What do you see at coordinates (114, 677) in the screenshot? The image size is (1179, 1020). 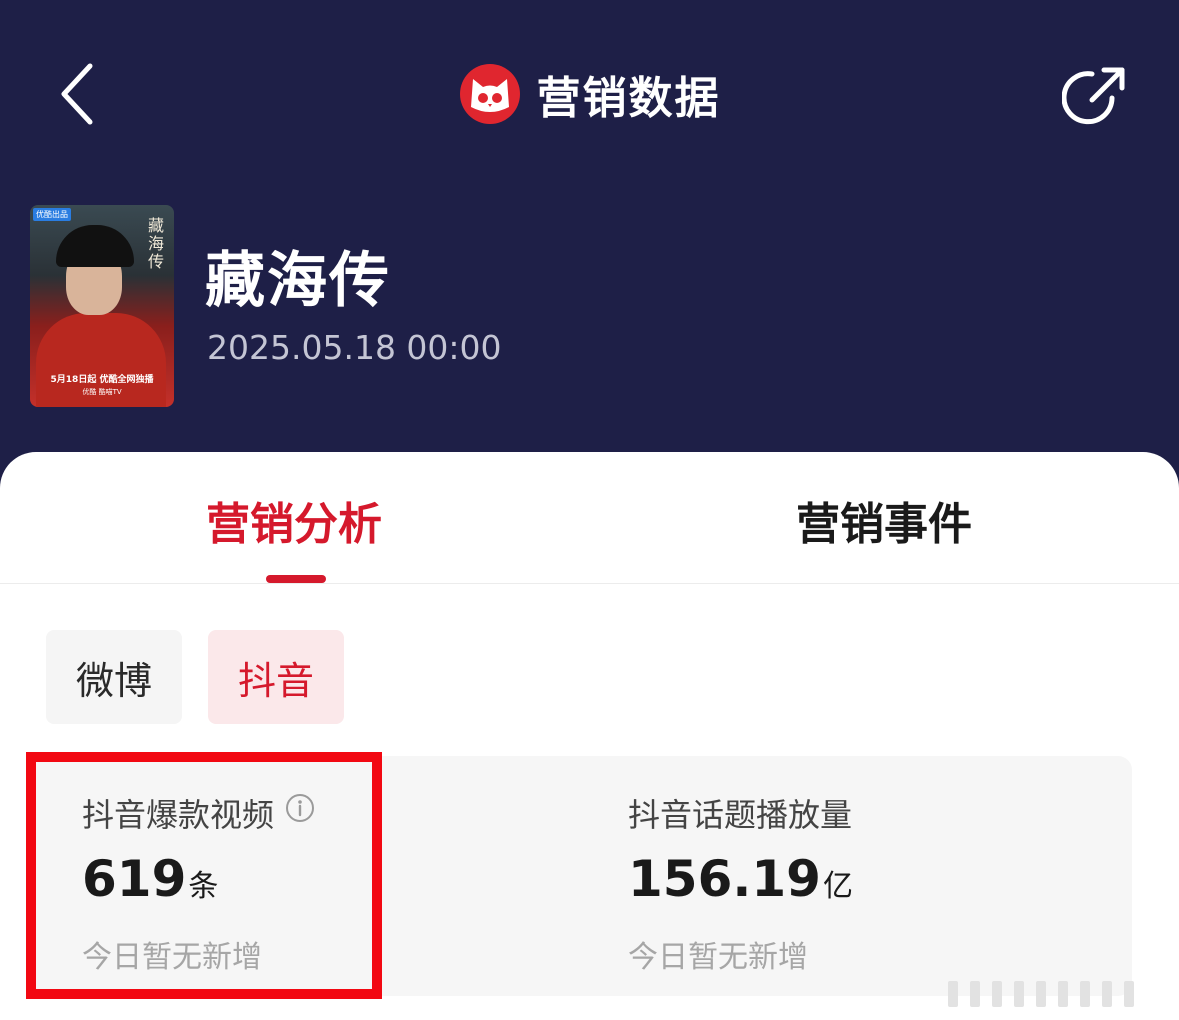 I see `platform-chip-weibo: 微博` at bounding box center [114, 677].